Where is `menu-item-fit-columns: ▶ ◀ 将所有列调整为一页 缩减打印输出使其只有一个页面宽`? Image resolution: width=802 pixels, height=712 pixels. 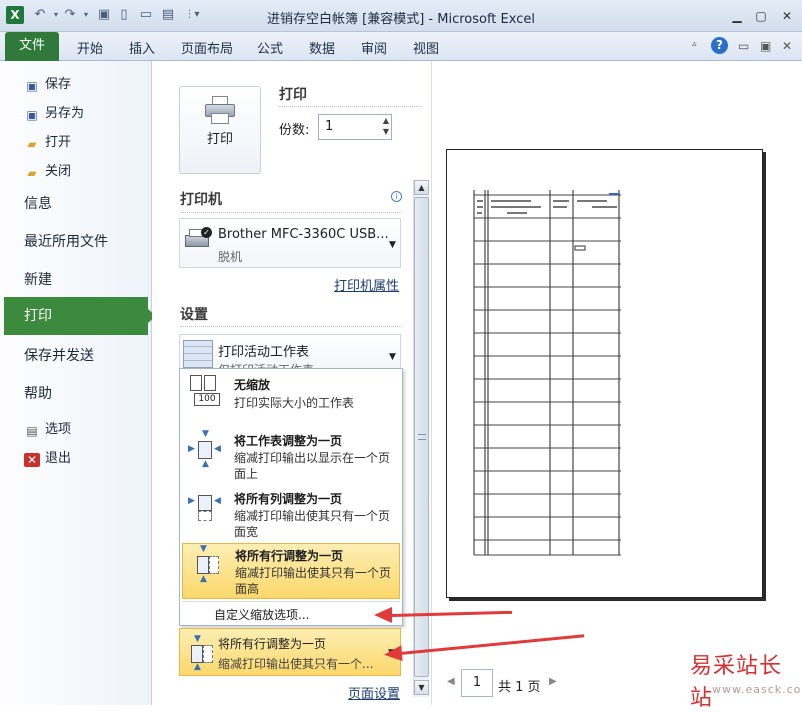
menu-item-fit-columns: ▶ ◀ 将所有列调整为一页 缩减打印输出使其只有一个页面宽 is located at coordinates (291, 514).